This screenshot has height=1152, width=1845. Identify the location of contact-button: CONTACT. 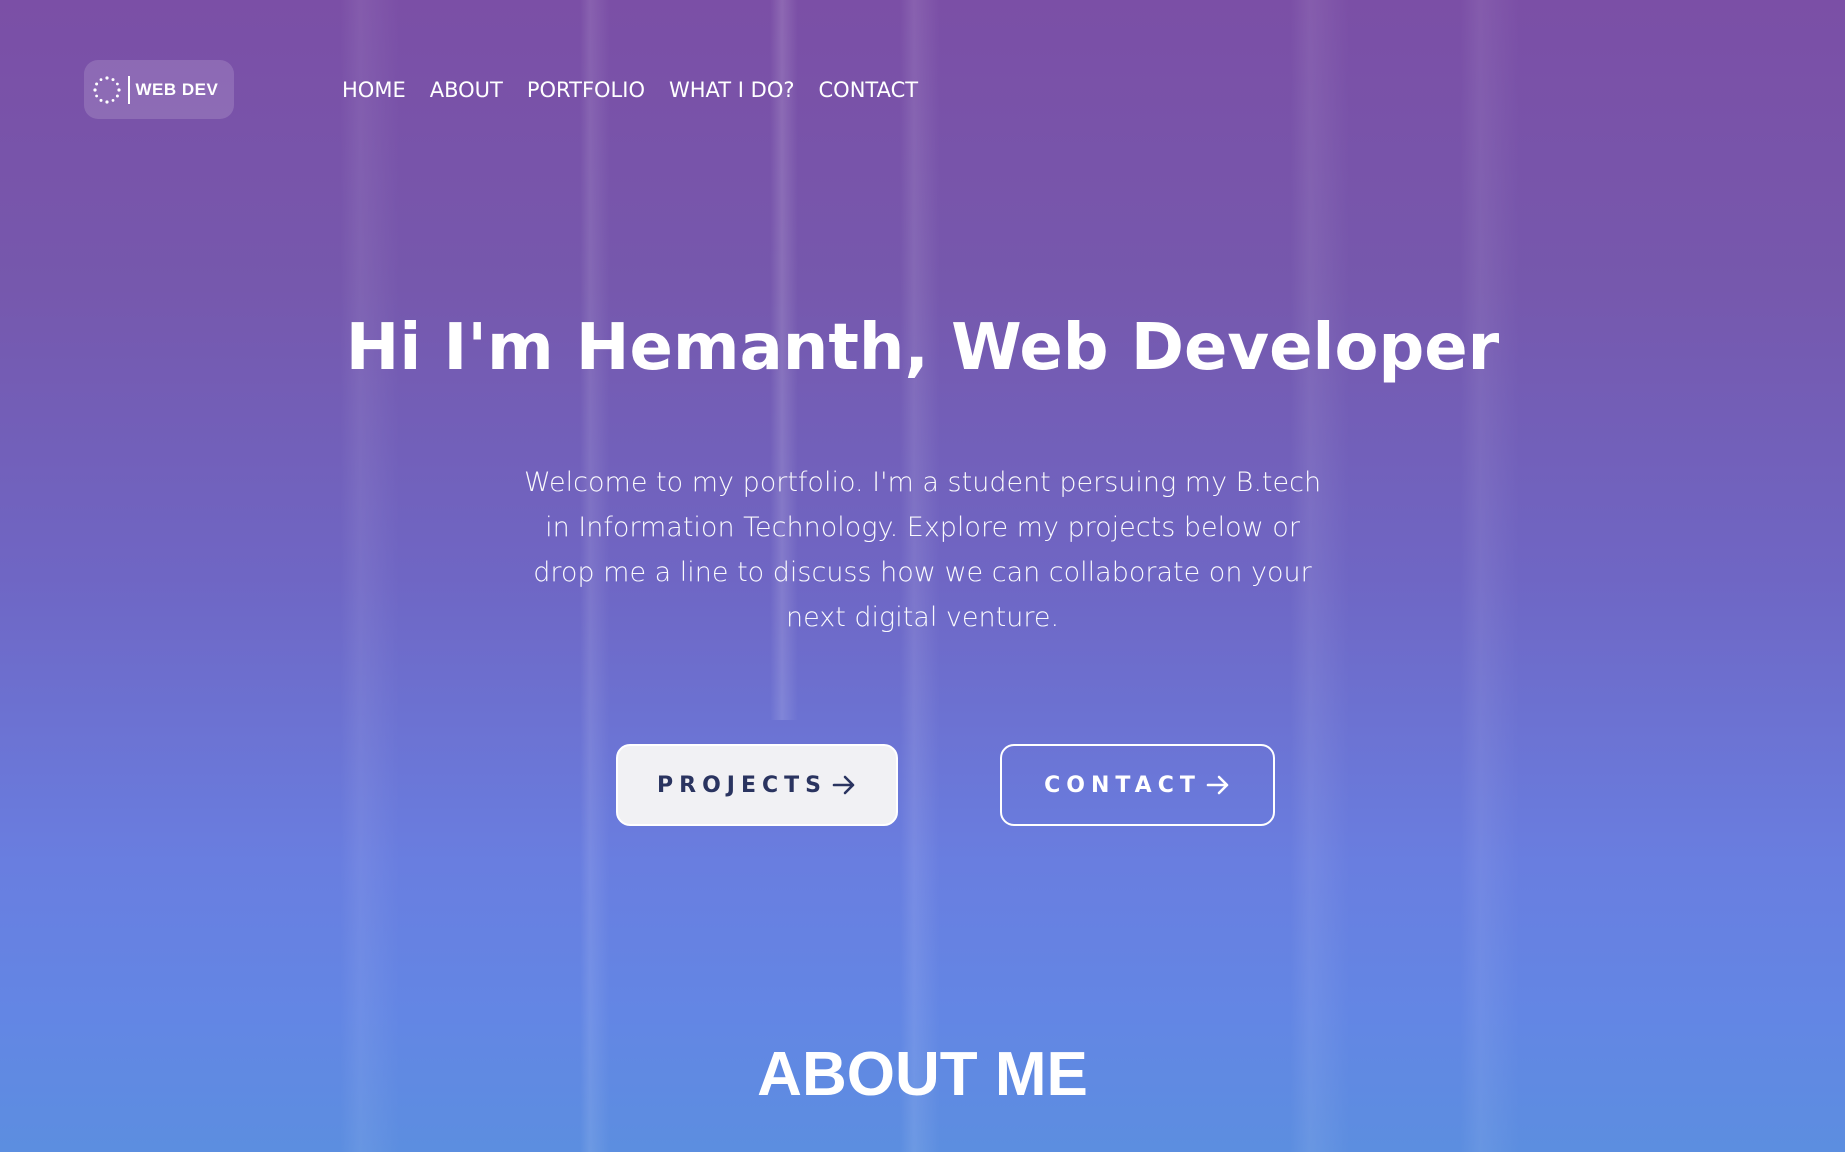
(1137, 785).